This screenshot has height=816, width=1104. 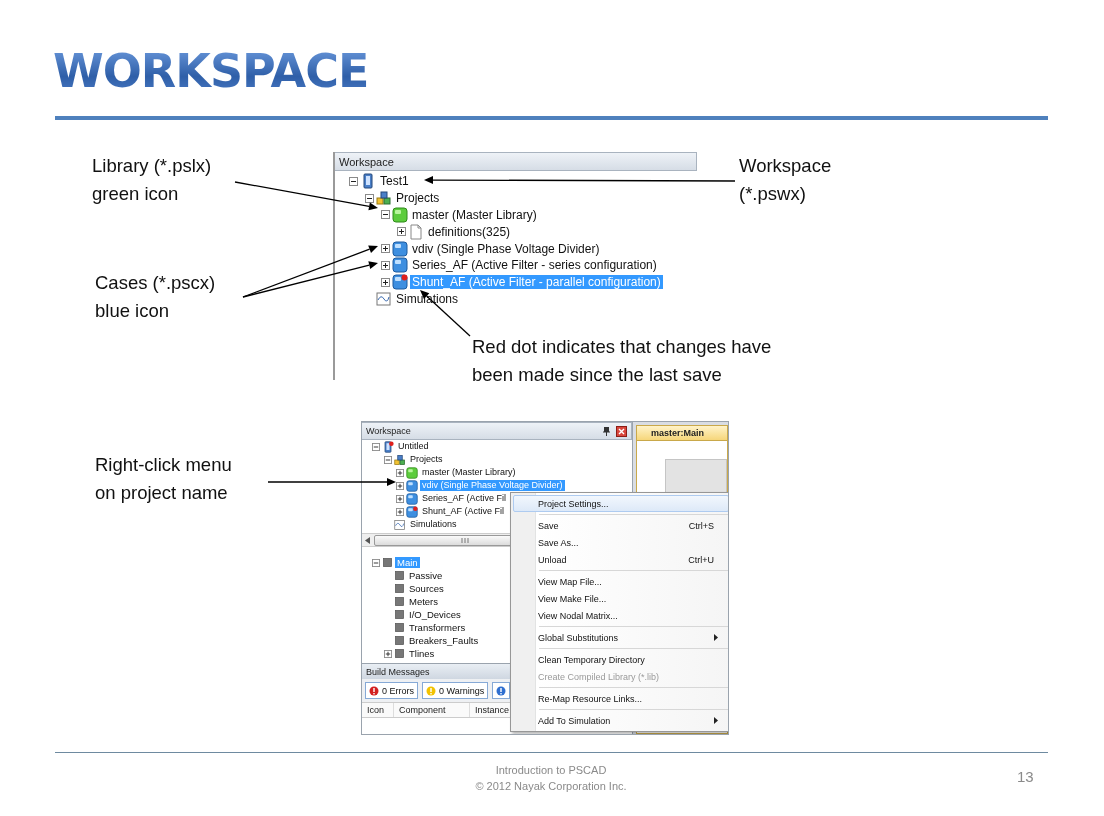 What do you see at coordinates (432, 710) in the screenshot?
I see `column-header: Component` at bounding box center [432, 710].